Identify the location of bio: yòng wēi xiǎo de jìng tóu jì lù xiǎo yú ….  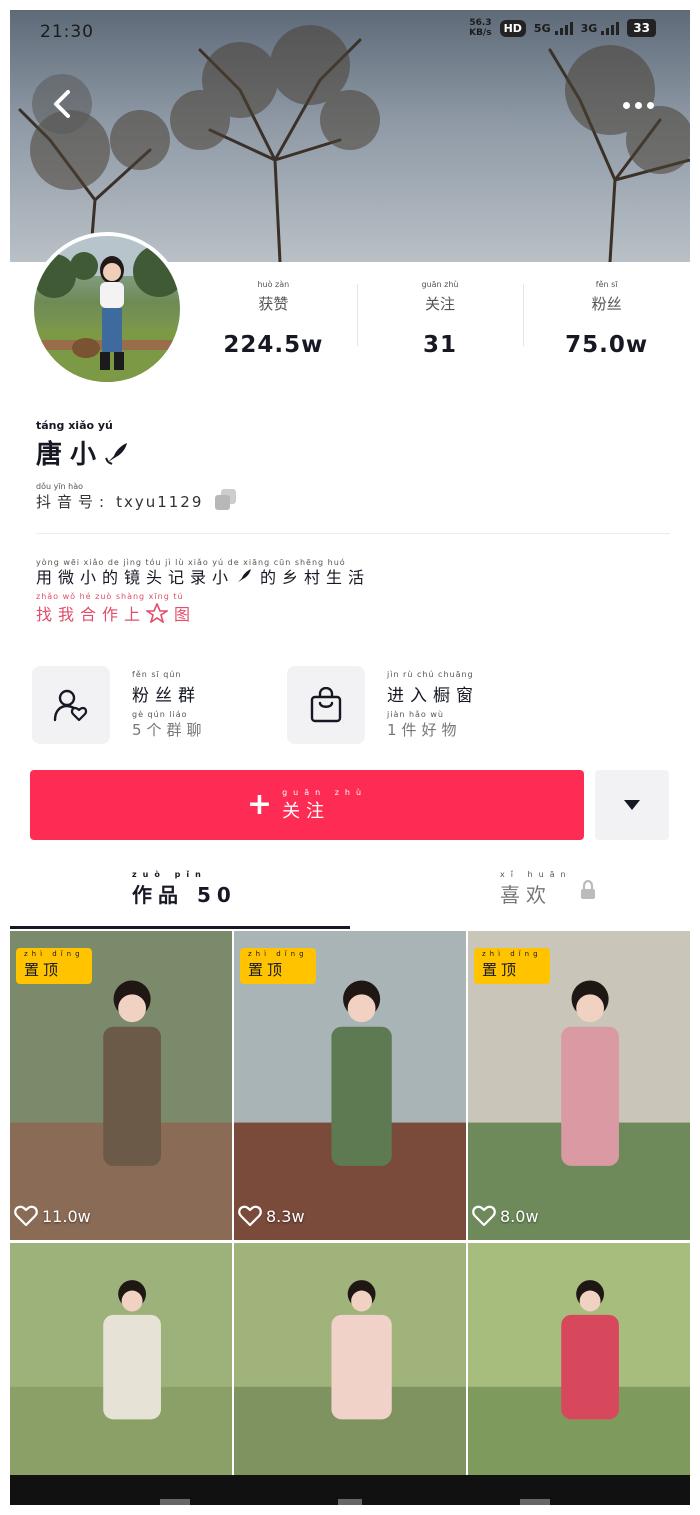
(203, 573).